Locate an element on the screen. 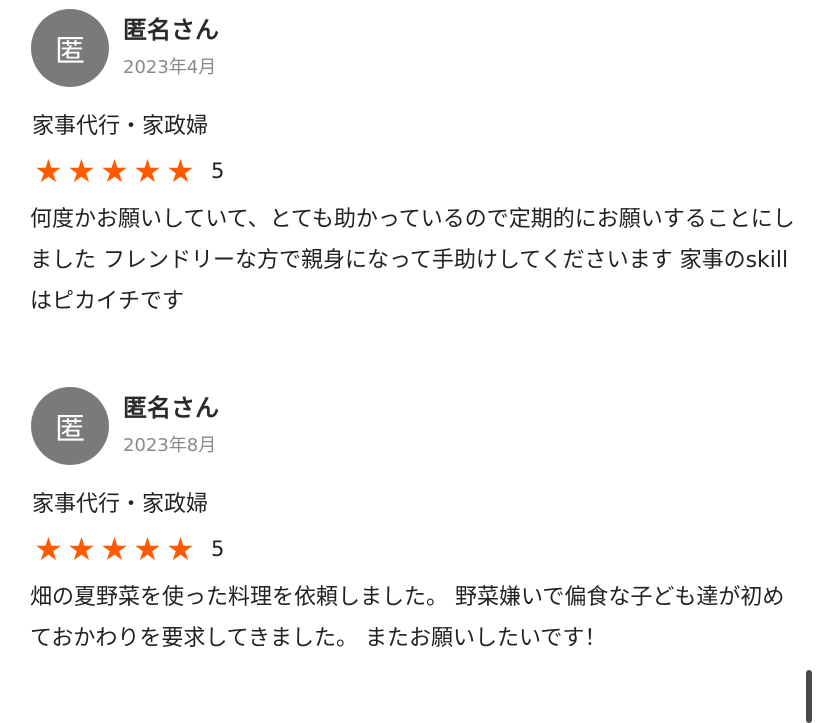  review-date: 2023年8月 is located at coordinates (170, 445).